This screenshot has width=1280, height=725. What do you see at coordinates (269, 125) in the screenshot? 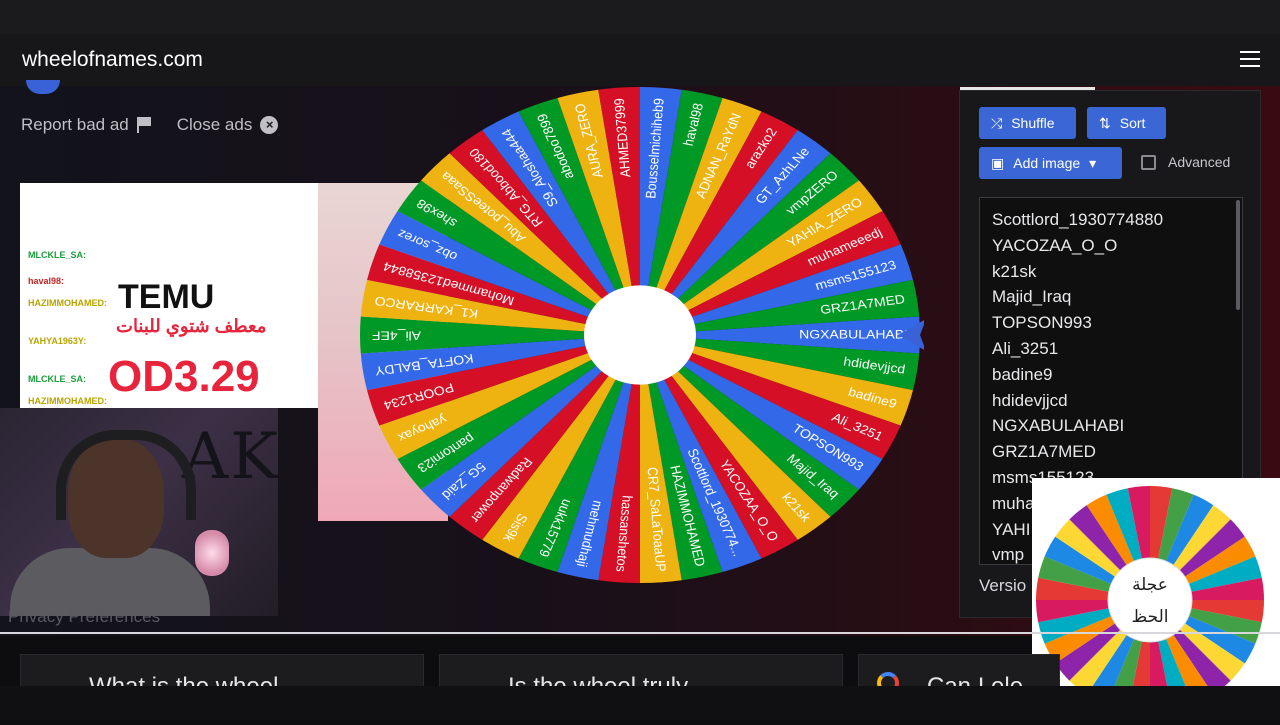
I see `close-icon: ×` at bounding box center [269, 125].